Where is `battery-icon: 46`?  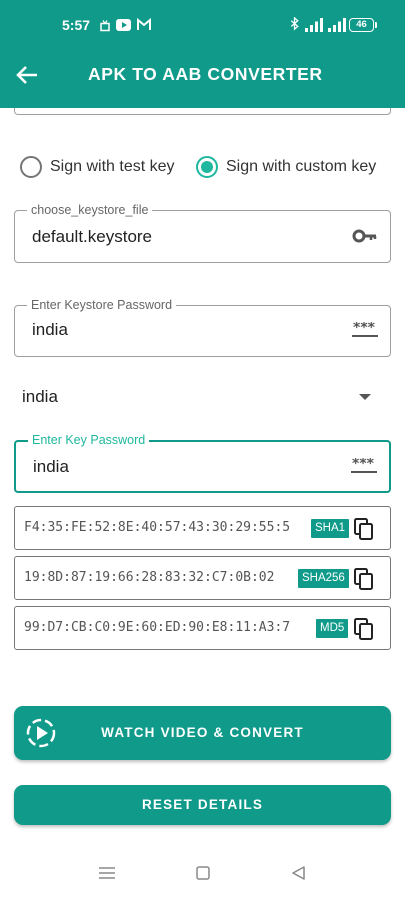
battery-icon: 46 is located at coordinates (361, 25).